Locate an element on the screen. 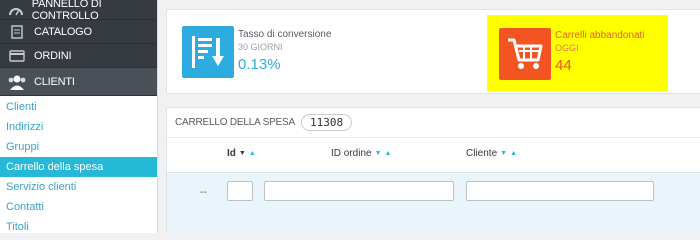  submenu-item-customers: Clienti is located at coordinates (78, 107).